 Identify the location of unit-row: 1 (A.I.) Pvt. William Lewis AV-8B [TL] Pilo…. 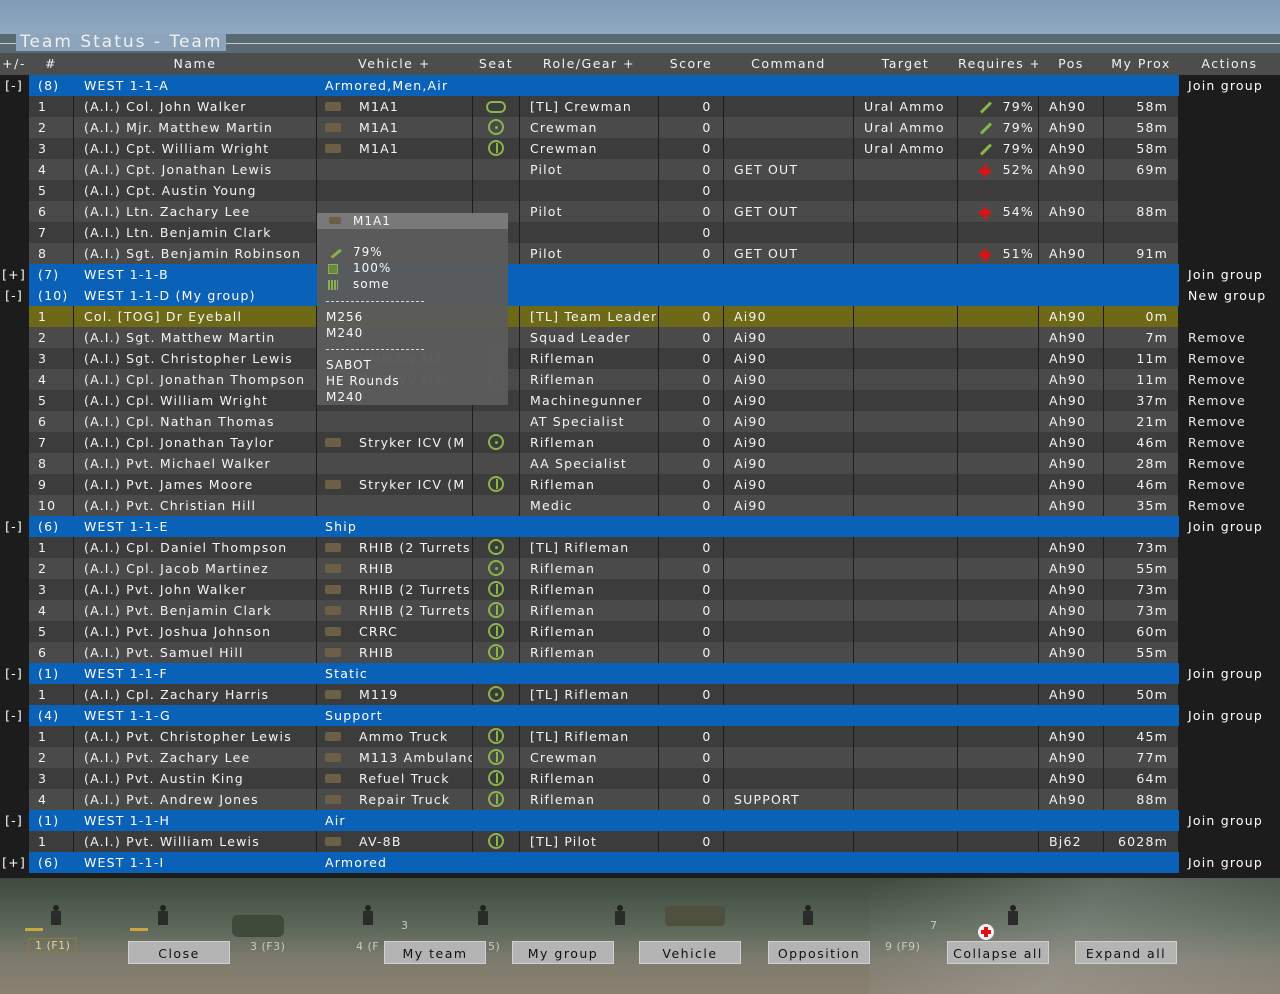
(640, 841).